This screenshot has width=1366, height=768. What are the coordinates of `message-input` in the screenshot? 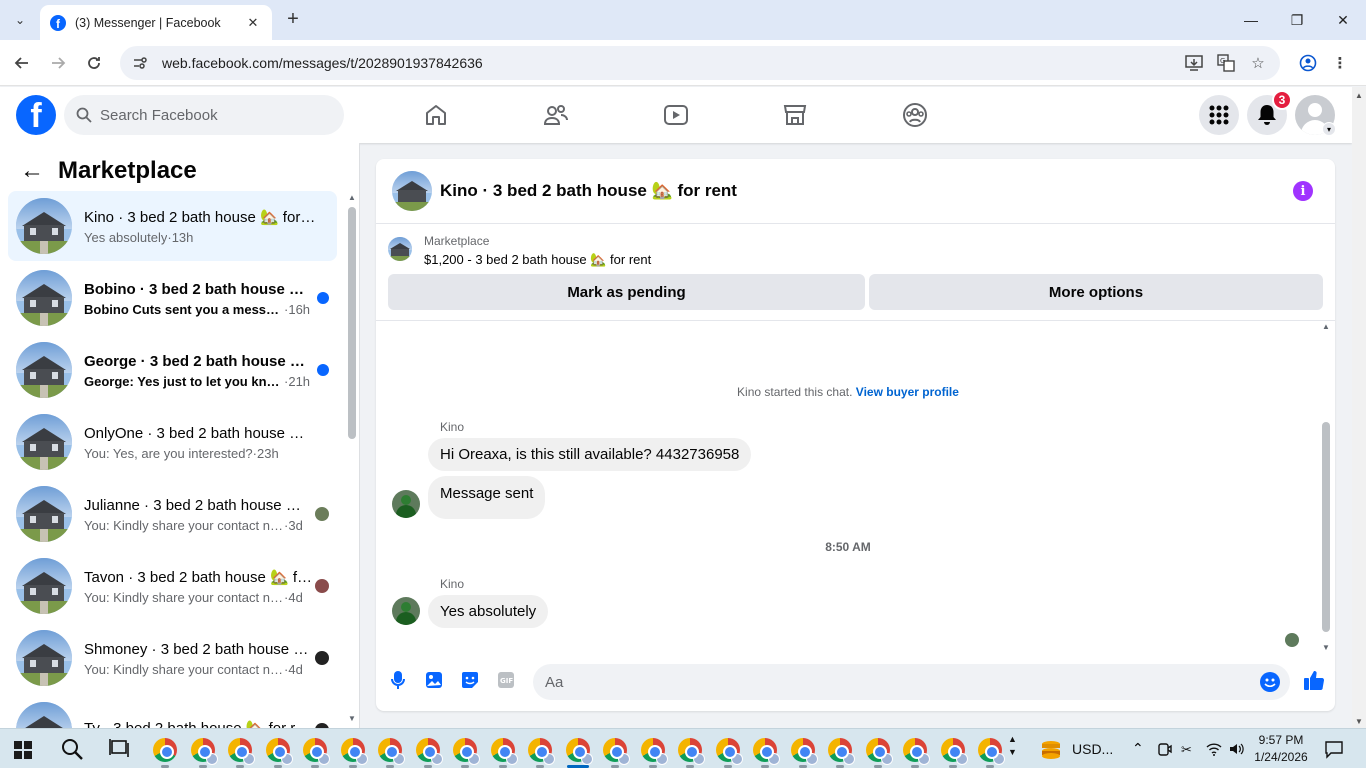 It's located at (895, 682).